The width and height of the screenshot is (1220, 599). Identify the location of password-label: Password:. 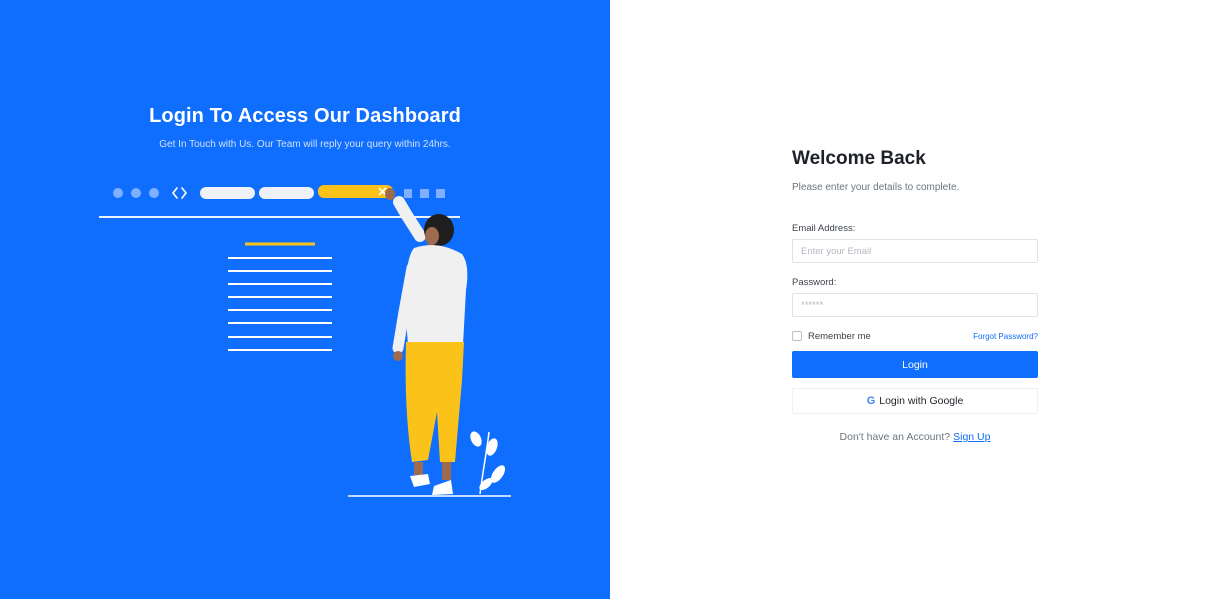
(814, 282).